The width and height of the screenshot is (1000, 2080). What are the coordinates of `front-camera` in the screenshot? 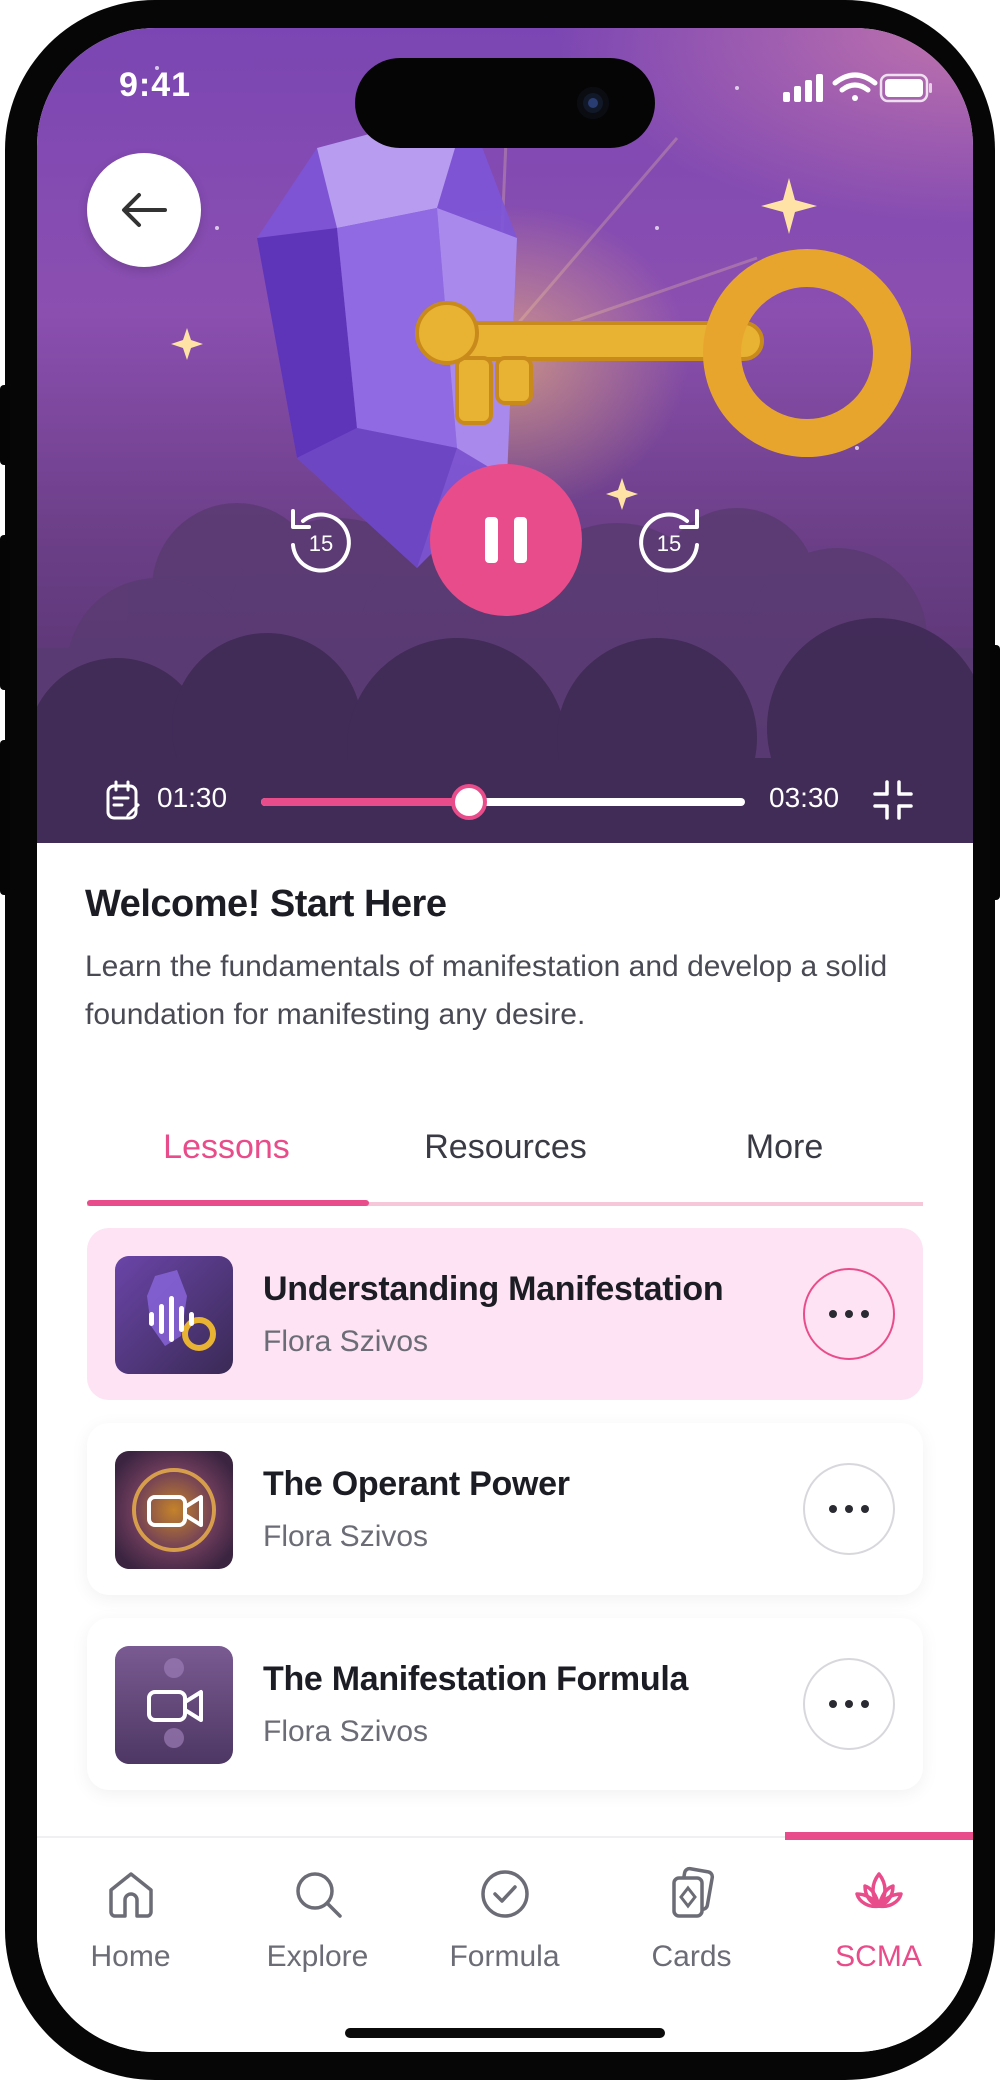 It's located at (593, 103).